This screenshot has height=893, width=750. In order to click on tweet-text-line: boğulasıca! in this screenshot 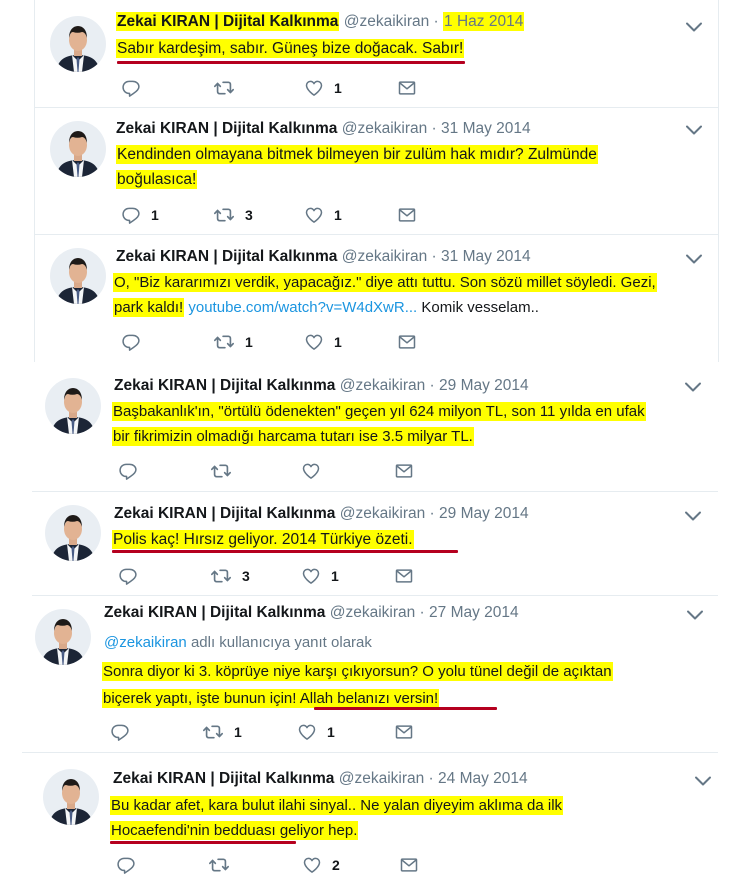, I will do `click(157, 179)`.